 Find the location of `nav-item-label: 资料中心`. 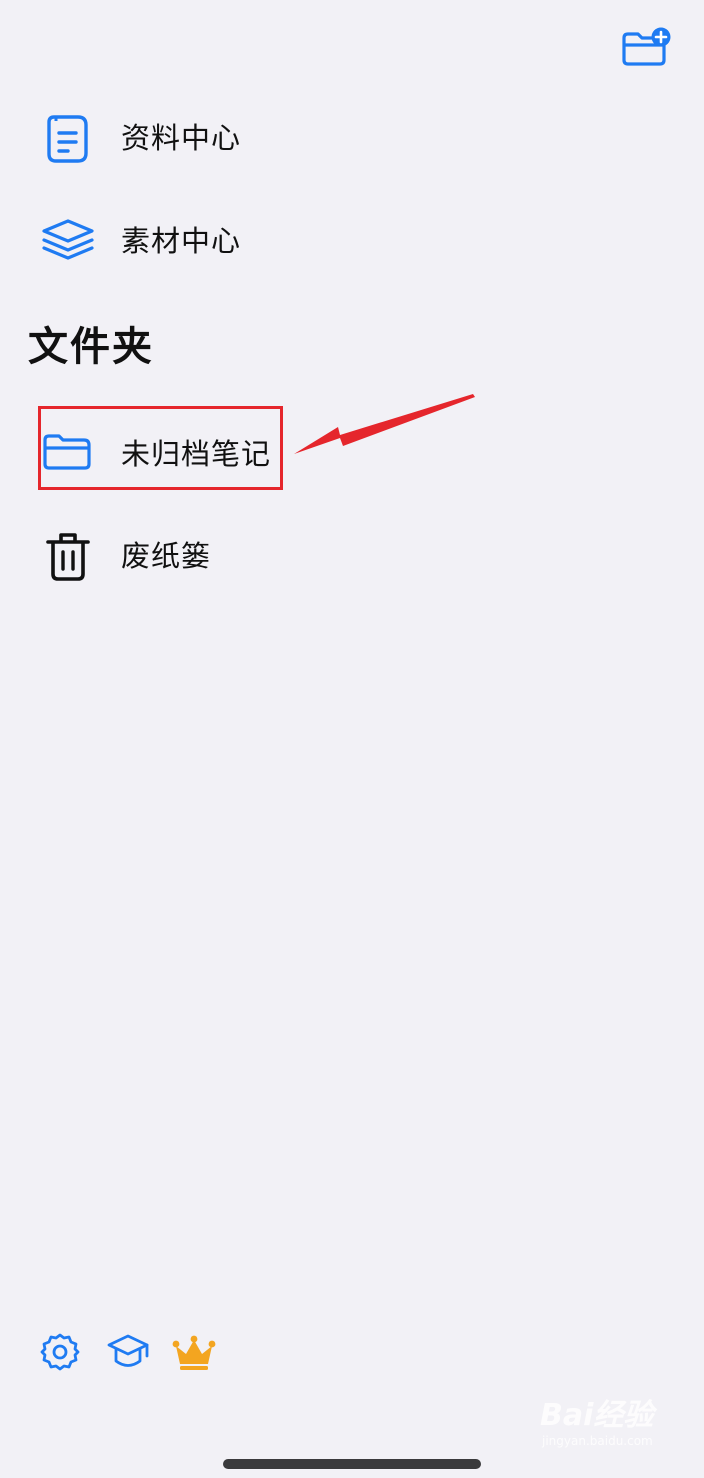

nav-item-label: 资料中心 is located at coordinates (181, 138).